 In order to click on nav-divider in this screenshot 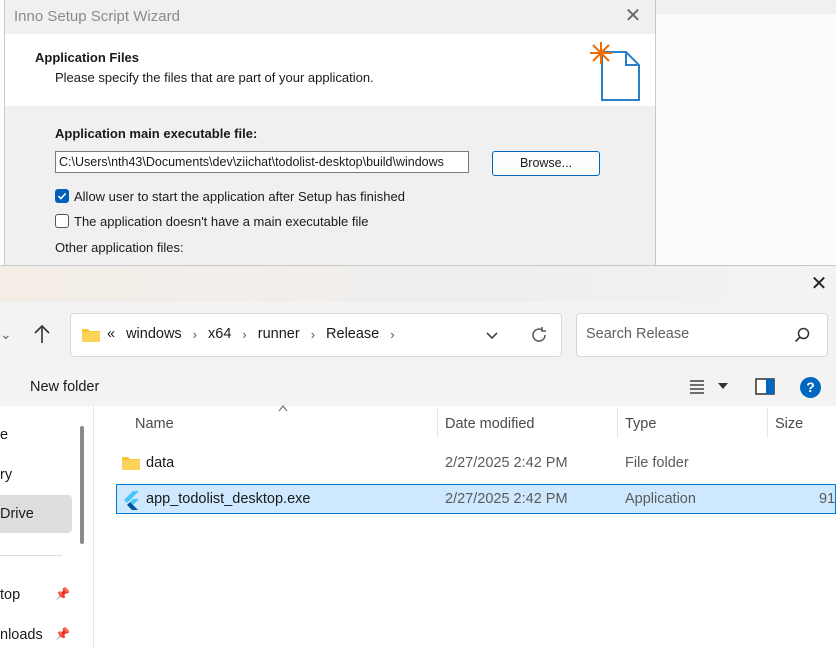, I will do `click(31, 555)`.